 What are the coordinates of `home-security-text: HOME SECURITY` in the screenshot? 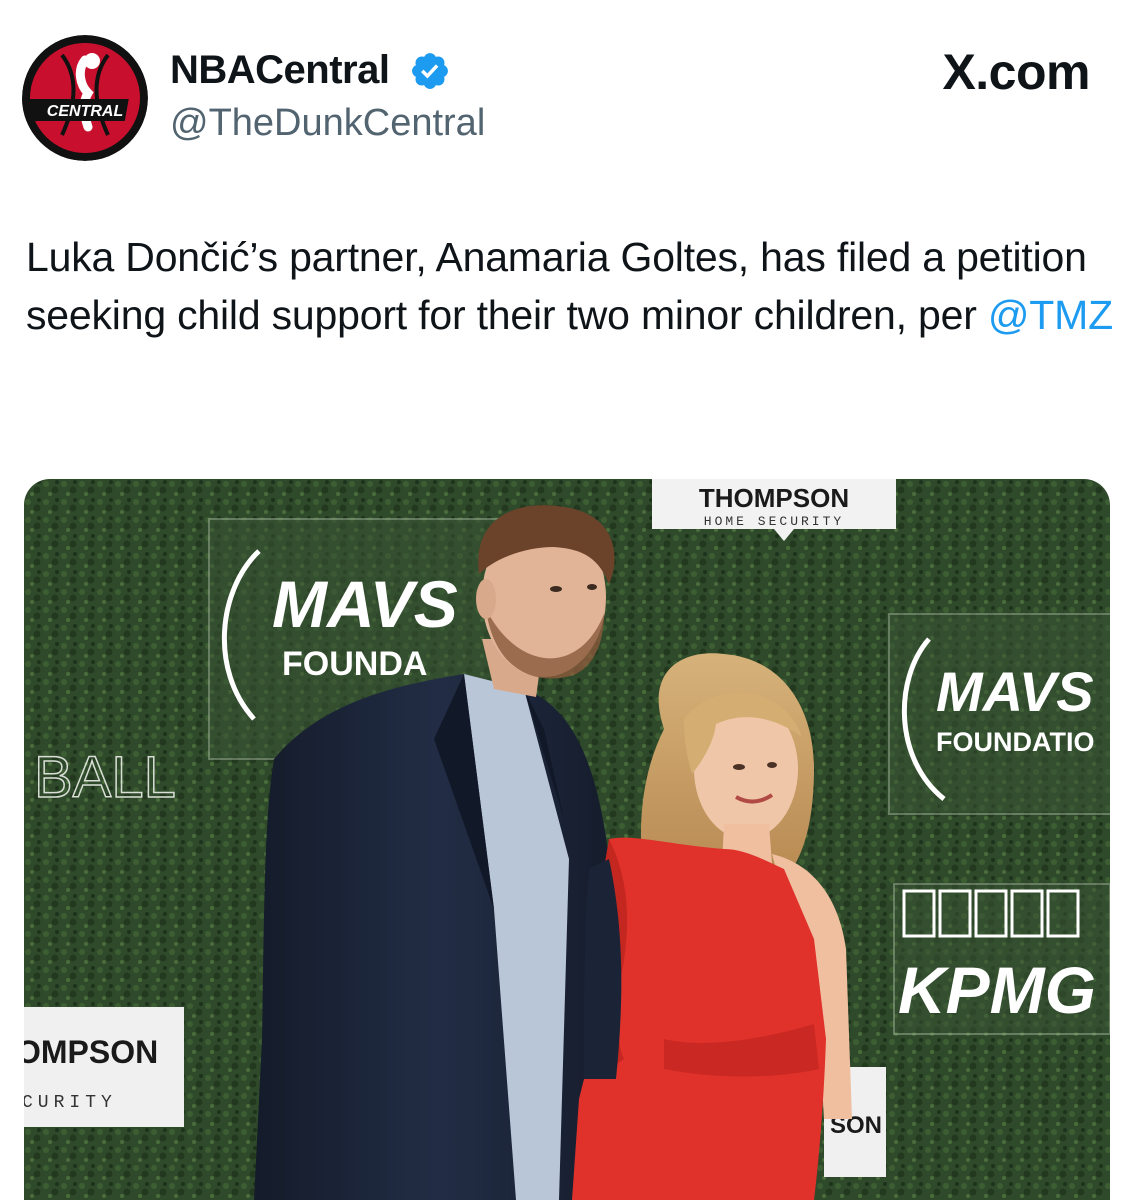 It's located at (774, 521).